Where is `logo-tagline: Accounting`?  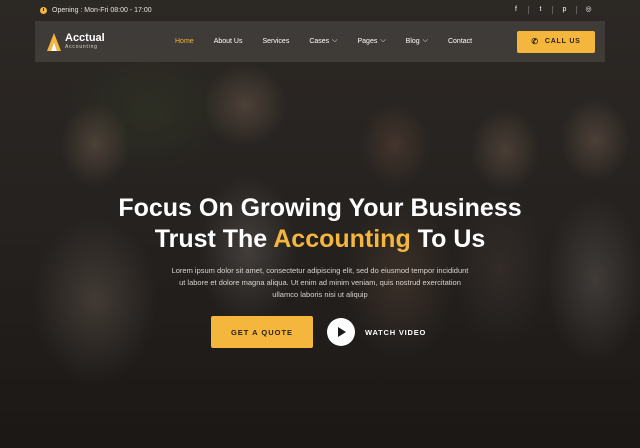
logo-tagline: Accounting is located at coordinates (81, 47).